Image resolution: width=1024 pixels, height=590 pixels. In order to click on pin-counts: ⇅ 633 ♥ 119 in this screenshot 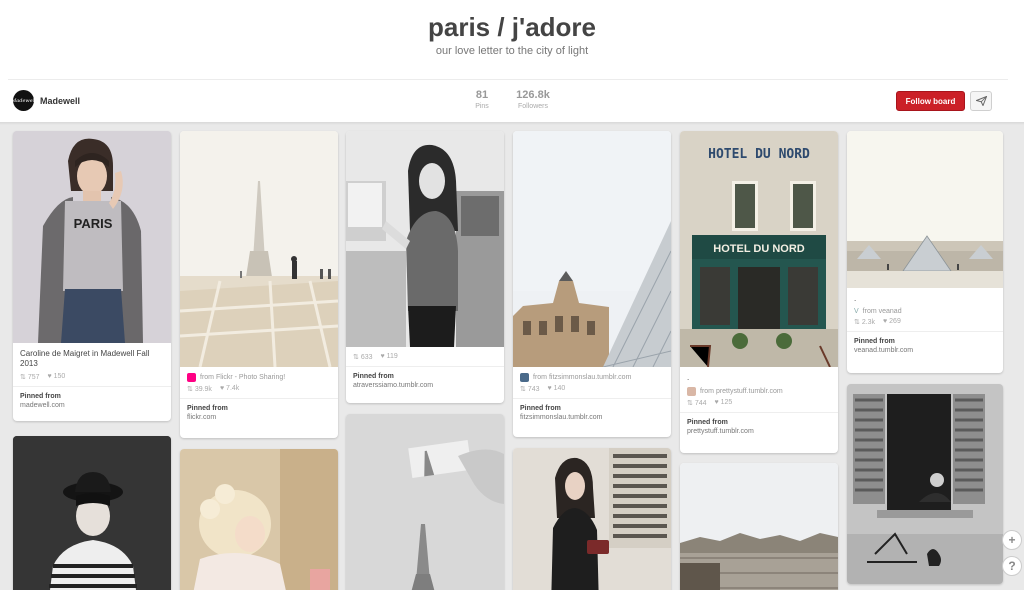, I will do `click(425, 359)`.